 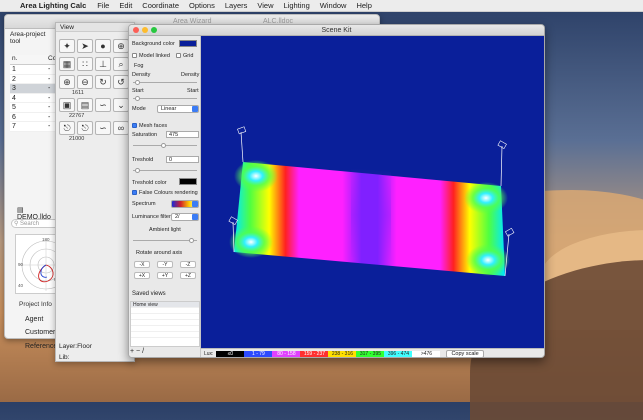 I want to click on menu-coordinate: Coordinate, so click(x=160, y=5).